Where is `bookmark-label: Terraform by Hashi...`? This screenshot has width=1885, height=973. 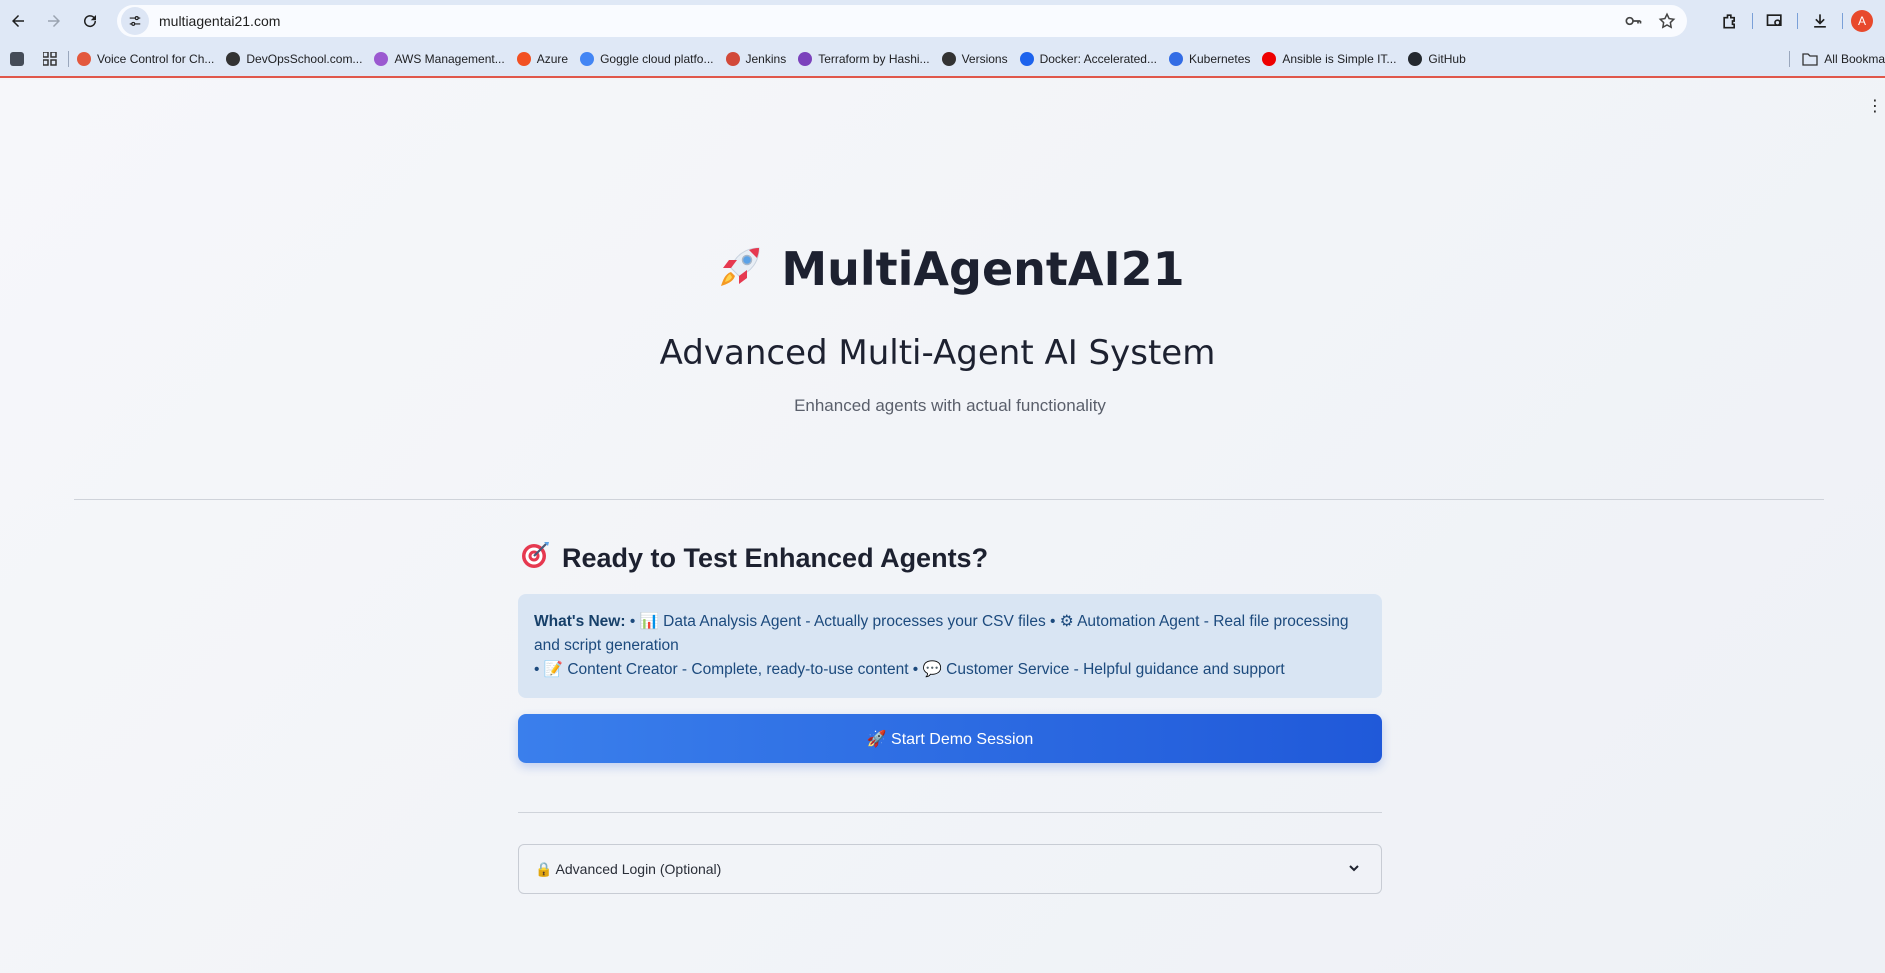 bookmark-label: Terraform by Hashi... is located at coordinates (874, 59).